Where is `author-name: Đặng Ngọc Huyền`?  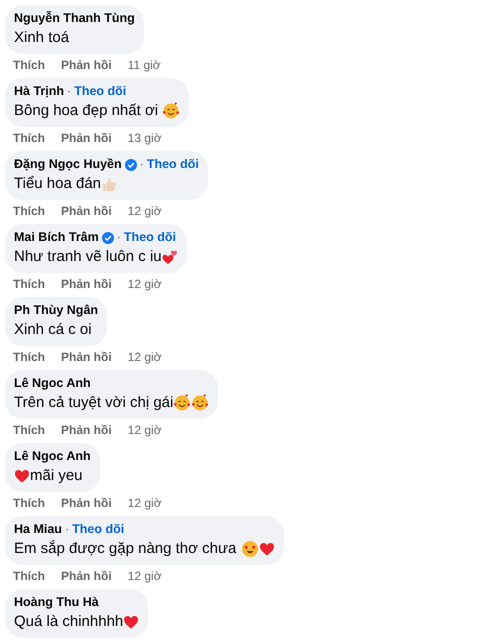 author-name: Đặng Ngọc Huyền is located at coordinates (68, 164).